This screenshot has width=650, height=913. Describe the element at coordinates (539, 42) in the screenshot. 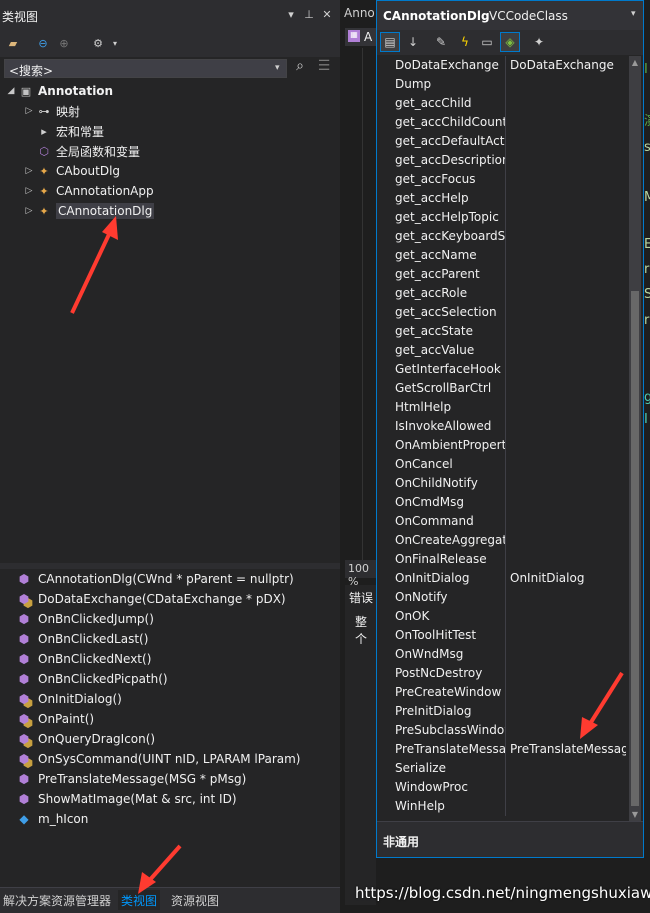

I see `property-pages-icon: ✦` at that location.